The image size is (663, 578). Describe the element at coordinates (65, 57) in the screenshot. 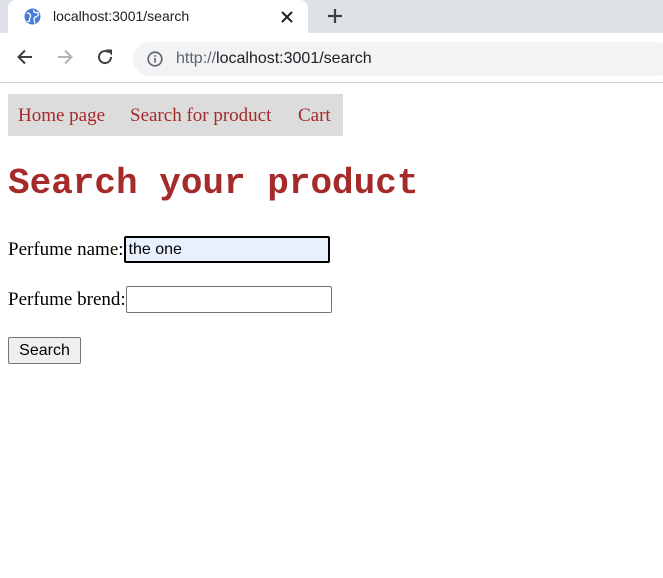

I see `forward-arrow-icon` at that location.